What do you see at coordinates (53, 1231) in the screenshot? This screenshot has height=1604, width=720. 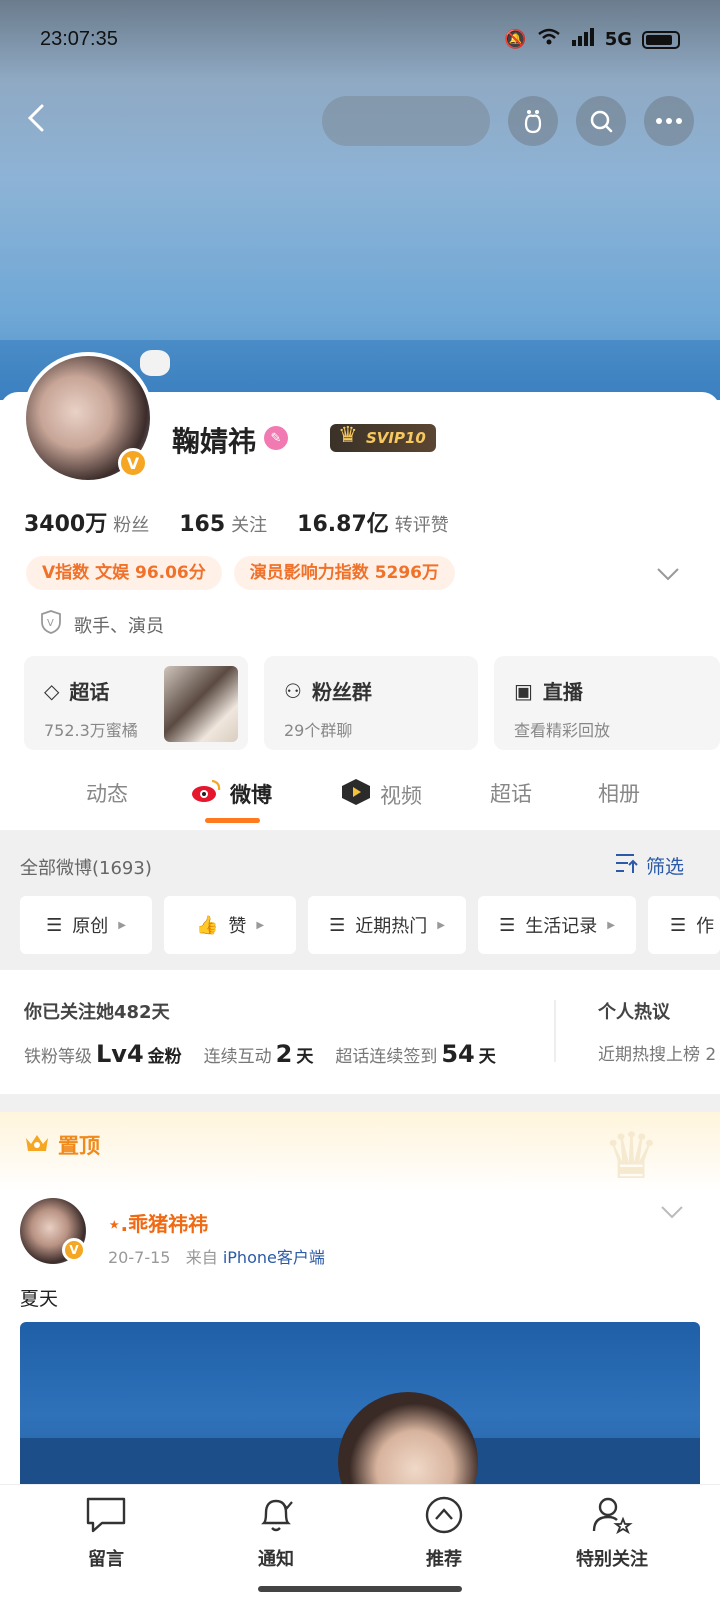 I see `post-avatar: V` at bounding box center [53, 1231].